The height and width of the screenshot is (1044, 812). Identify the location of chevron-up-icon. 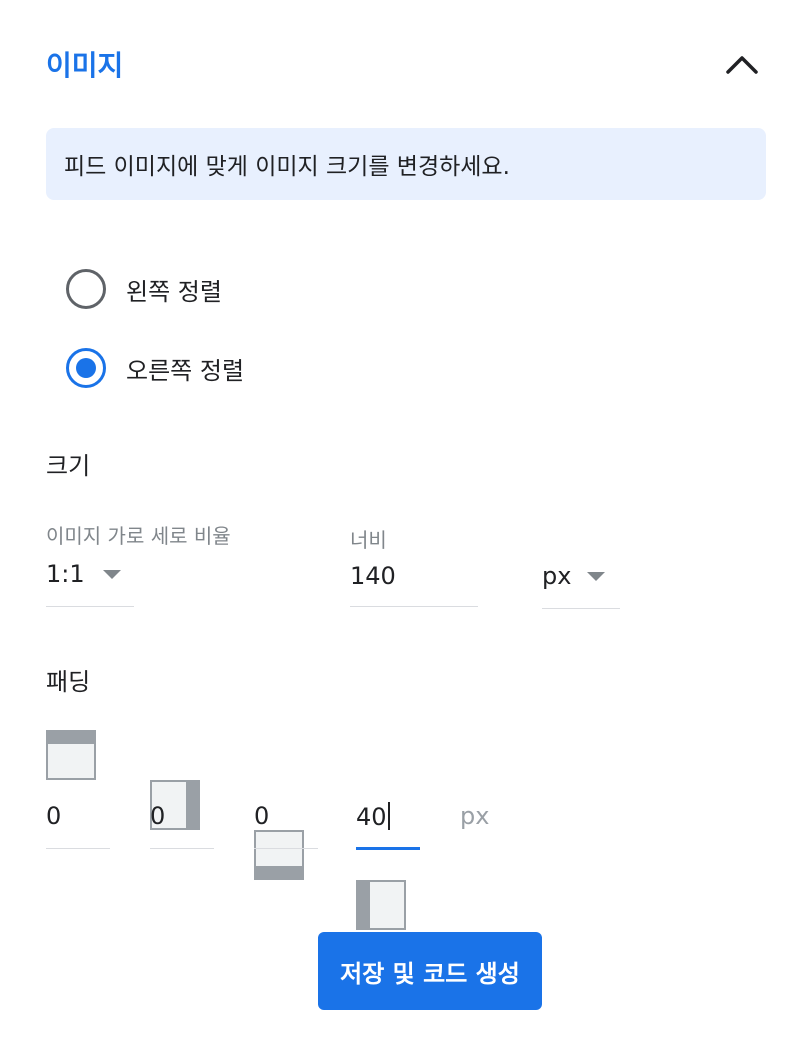
(742, 65).